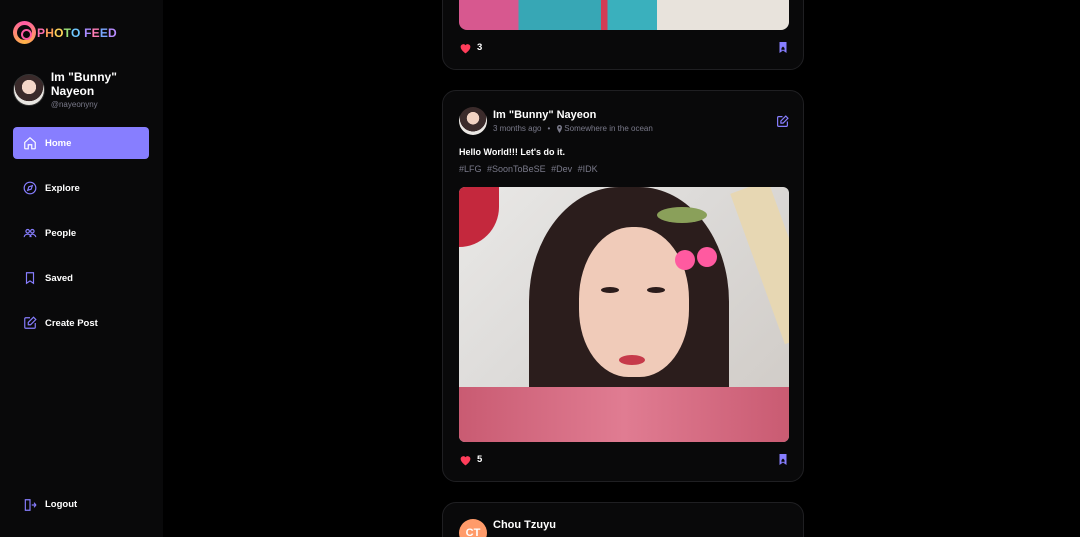 This screenshot has width=1080, height=537. I want to click on logout-icon, so click(29, 504).